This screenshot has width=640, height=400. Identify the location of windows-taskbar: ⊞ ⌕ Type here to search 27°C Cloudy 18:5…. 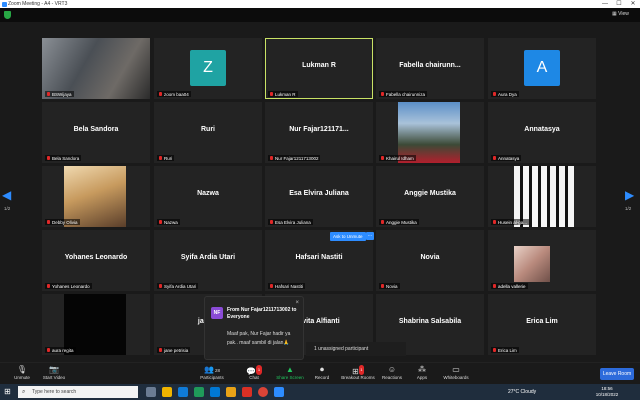
(320, 392).